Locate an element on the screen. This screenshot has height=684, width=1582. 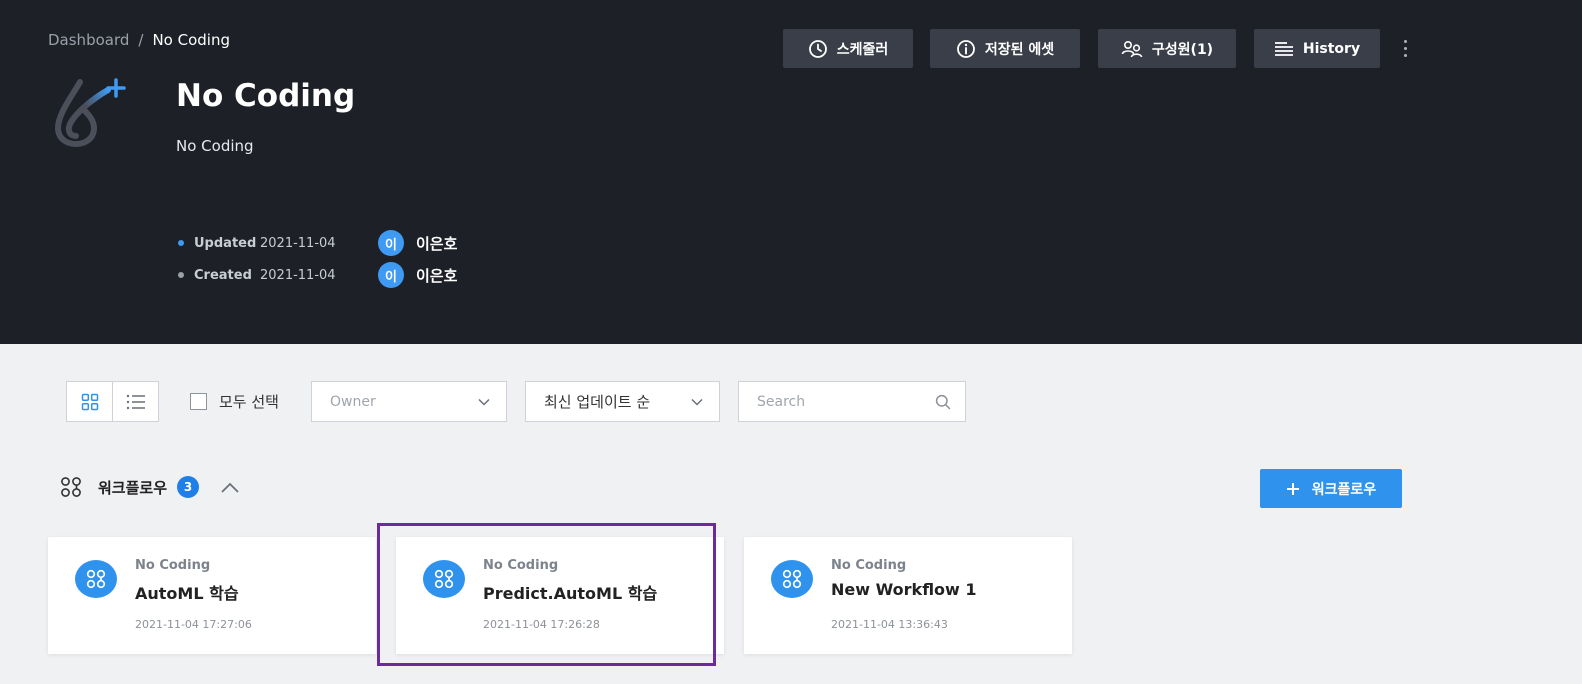
add-workflow-button: 워크플로우 is located at coordinates (1331, 488).